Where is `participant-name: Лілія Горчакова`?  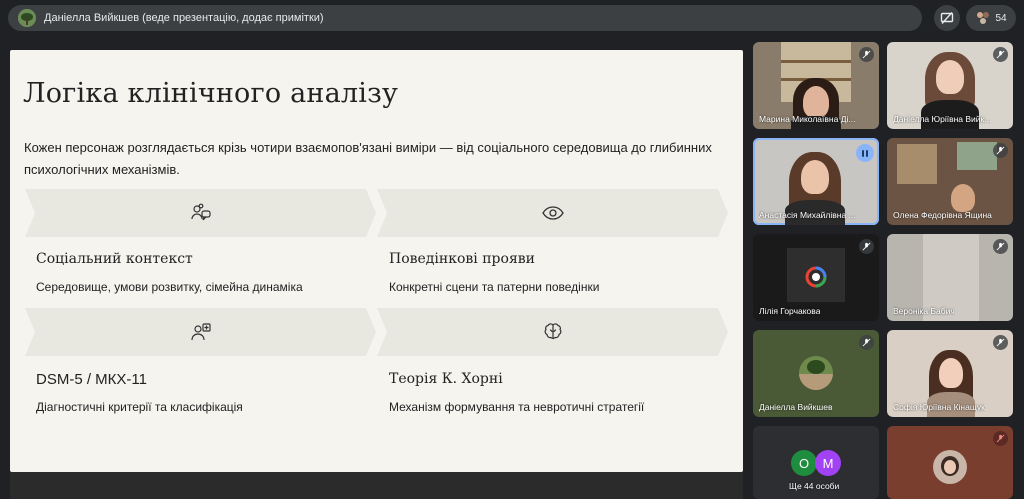 participant-name: Лілія Горчакова is located at coordinates (790, 311).